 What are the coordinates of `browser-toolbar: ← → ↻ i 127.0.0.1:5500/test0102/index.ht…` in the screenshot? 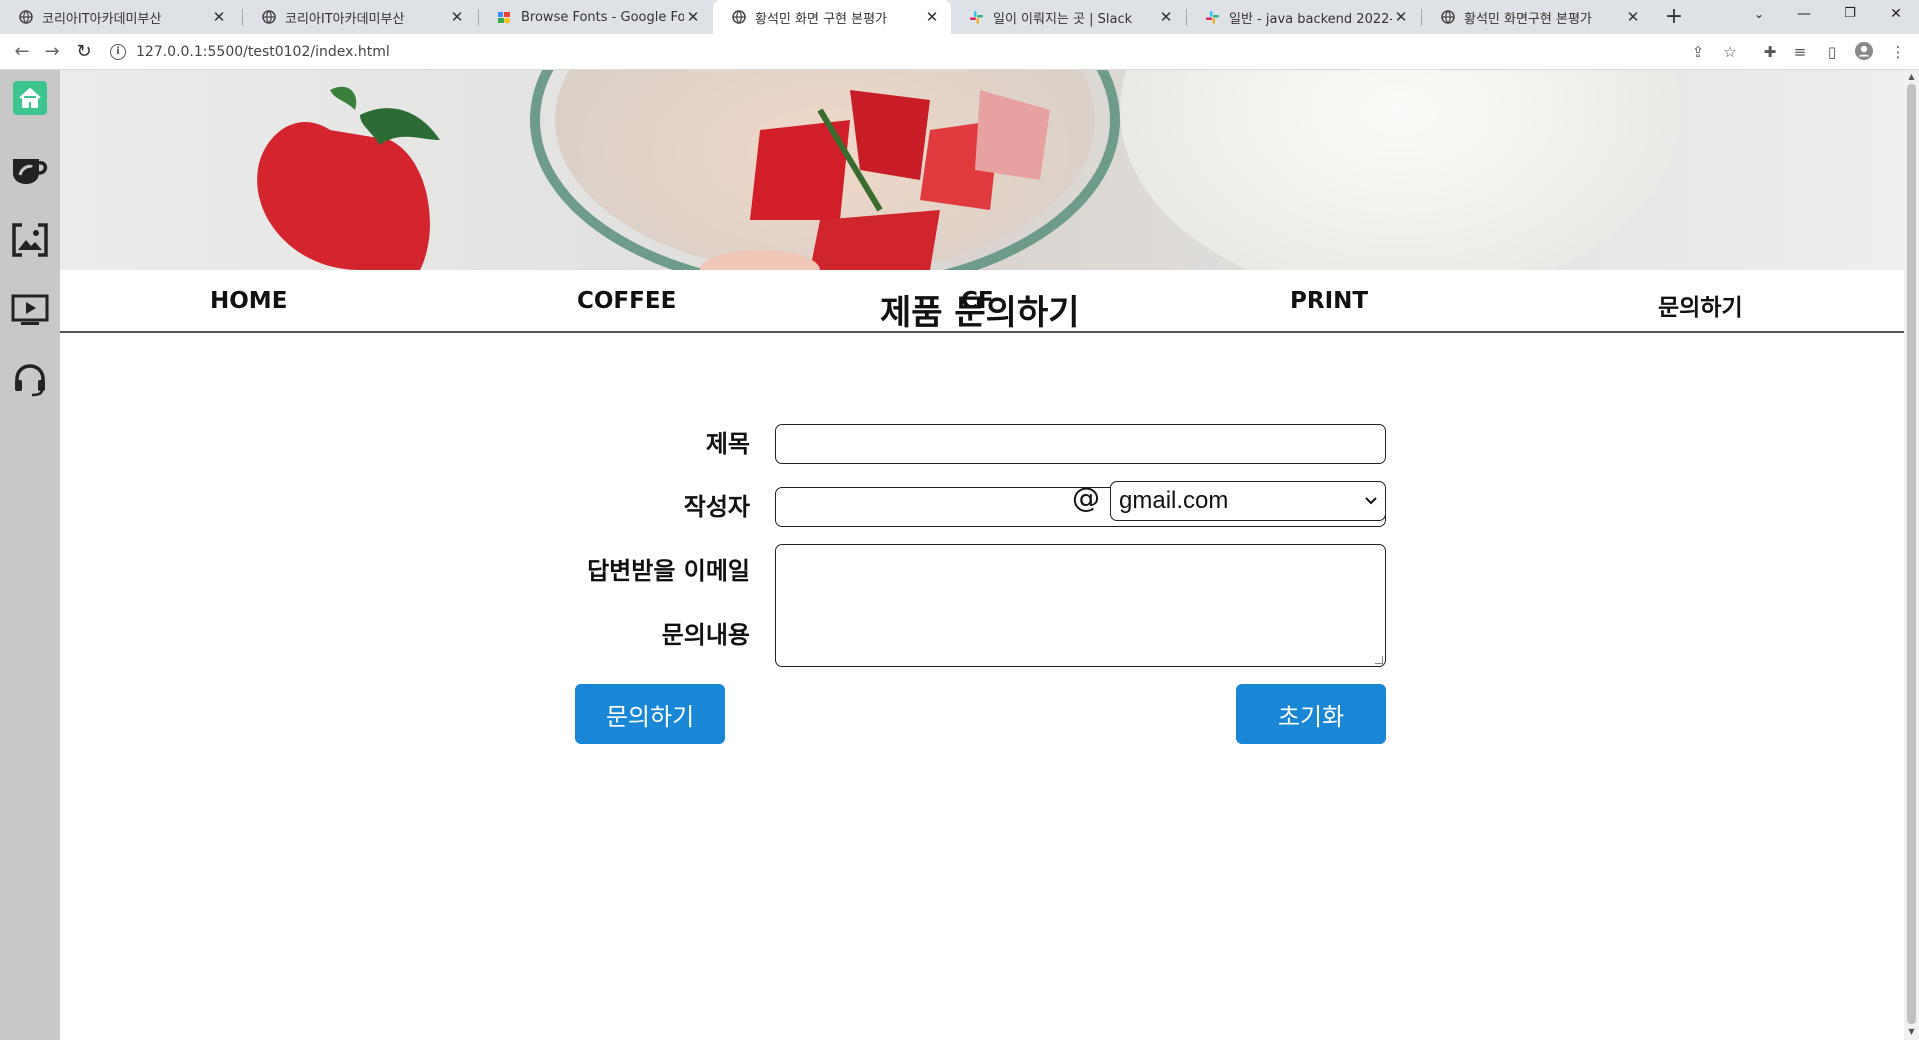 It's located at (959, 52).